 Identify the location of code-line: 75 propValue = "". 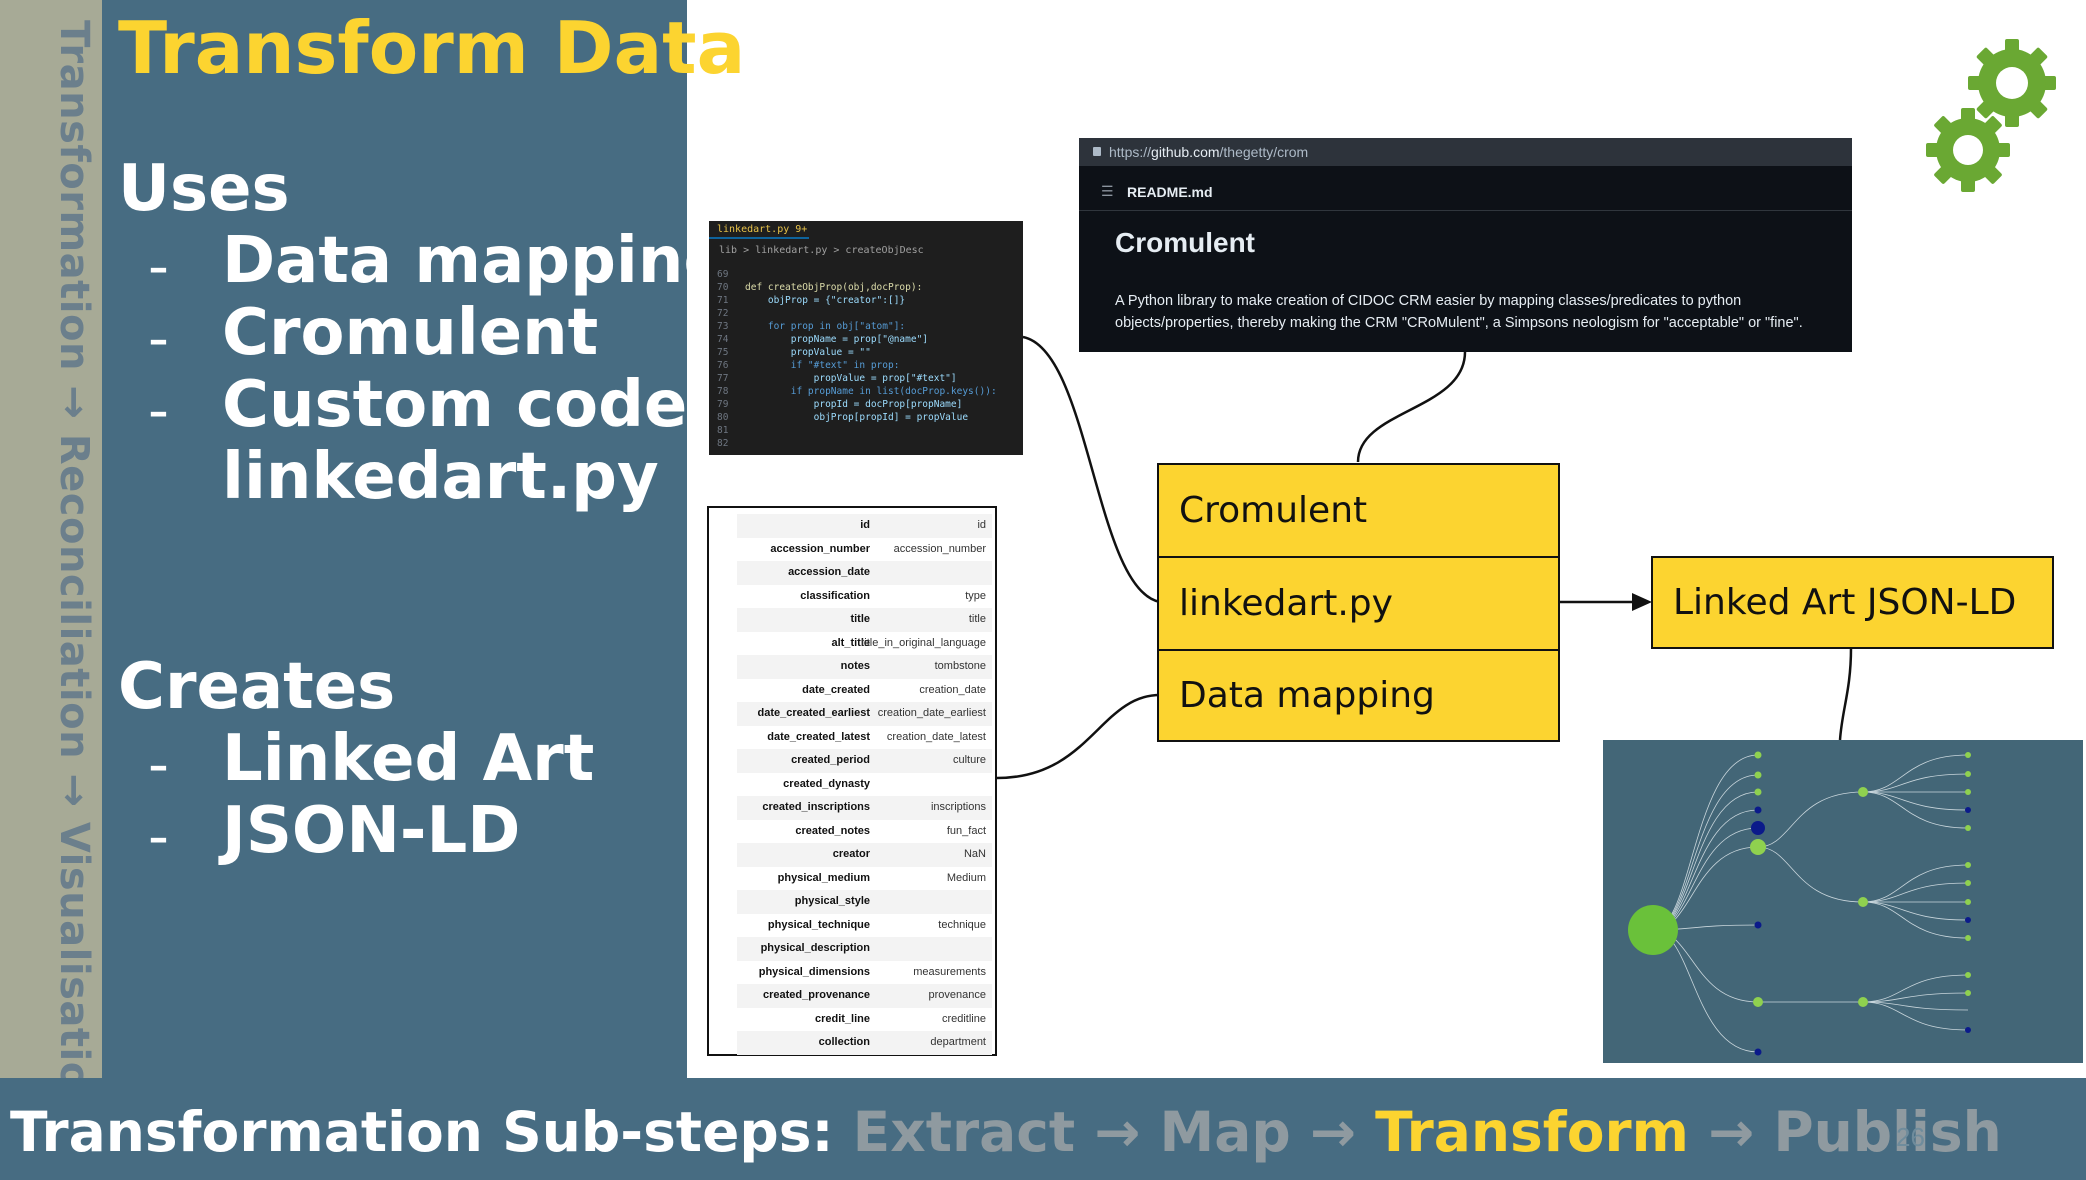
(794, 352).